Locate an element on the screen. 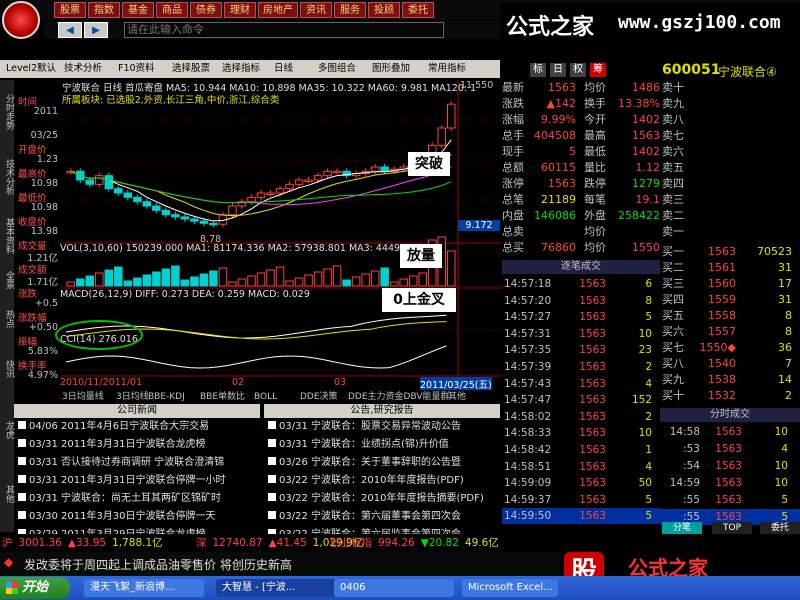  left-tab-7: 其他 is located at coordinates (7, 494).